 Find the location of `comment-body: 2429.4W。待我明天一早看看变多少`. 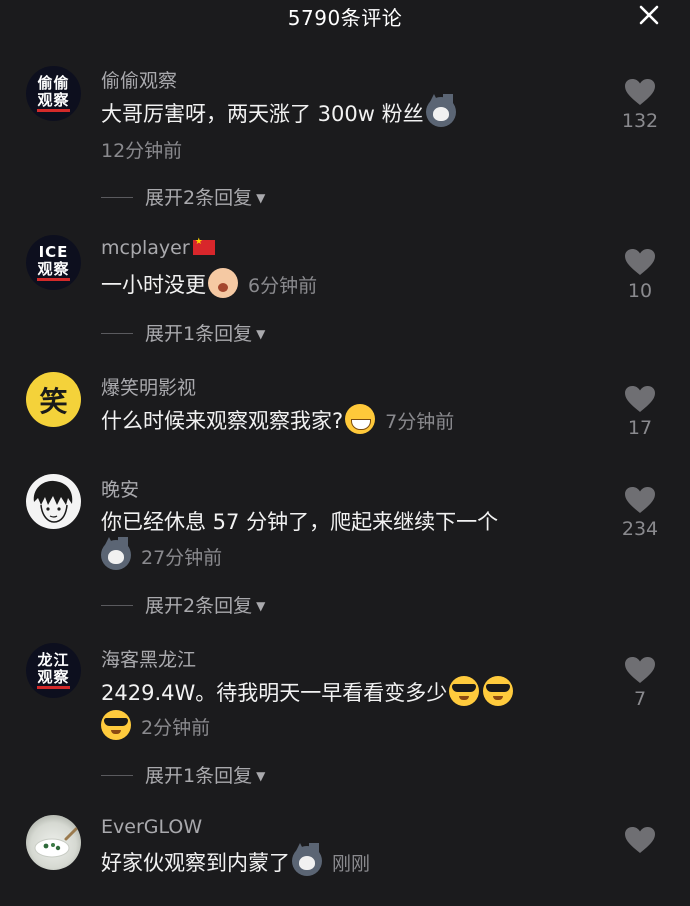

comment-body: 2429.4W。待我明天一早看看变多少 is located at coordinates (274, 693).